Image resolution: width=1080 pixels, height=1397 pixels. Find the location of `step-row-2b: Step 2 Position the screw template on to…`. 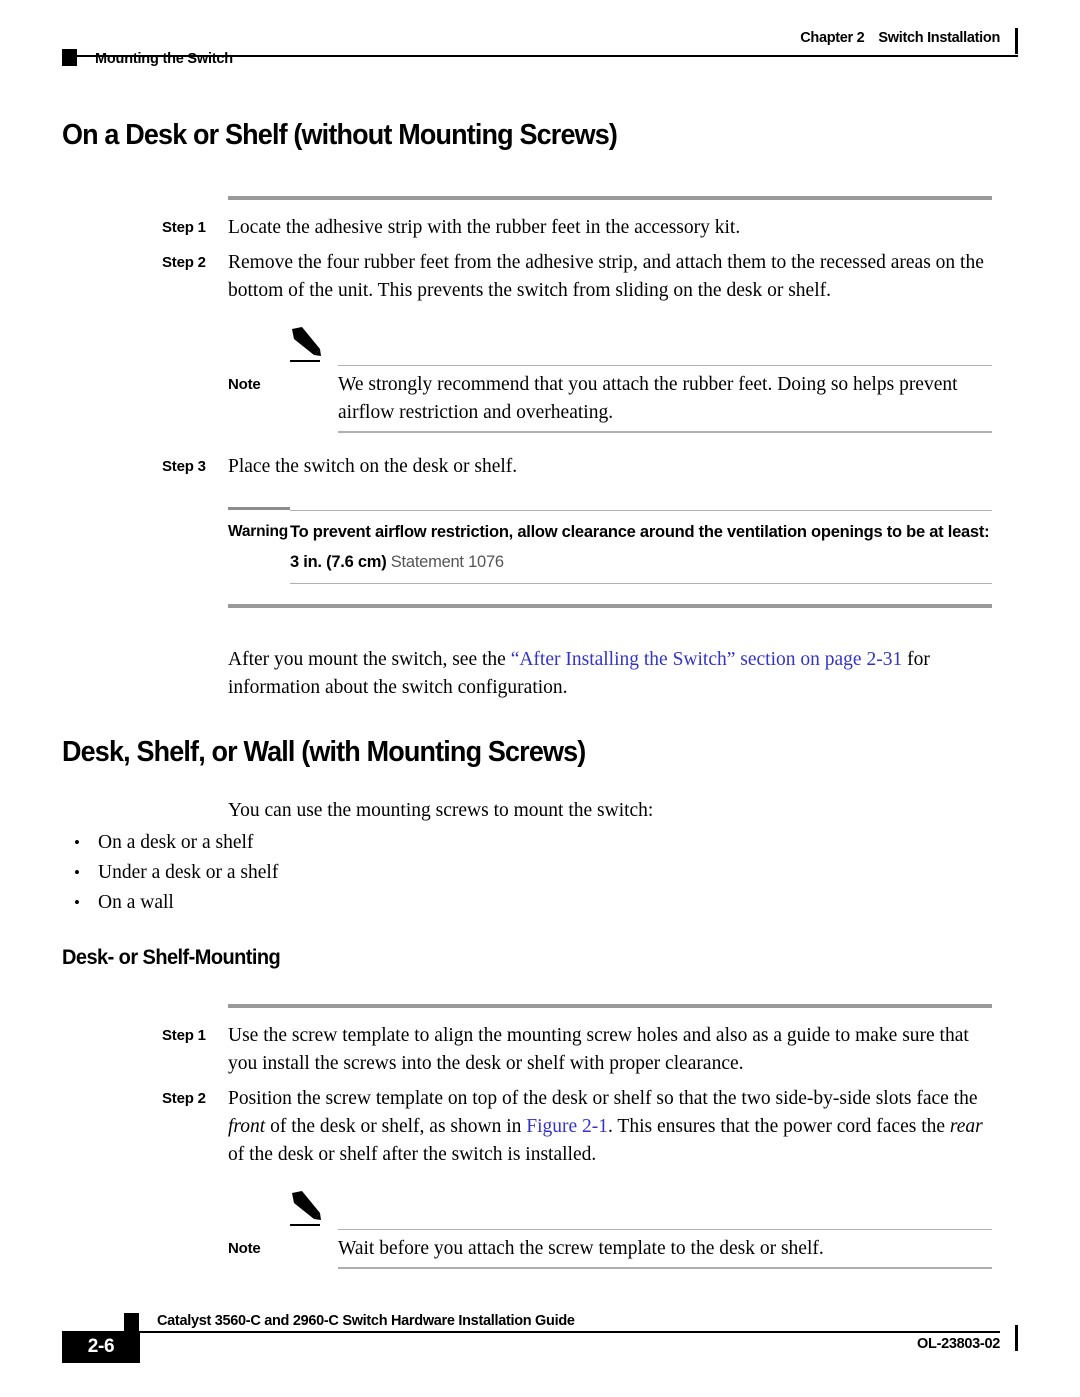

step-row-2b: Step 2 Position the screw template on to… is located at coordinates (527, 1127).